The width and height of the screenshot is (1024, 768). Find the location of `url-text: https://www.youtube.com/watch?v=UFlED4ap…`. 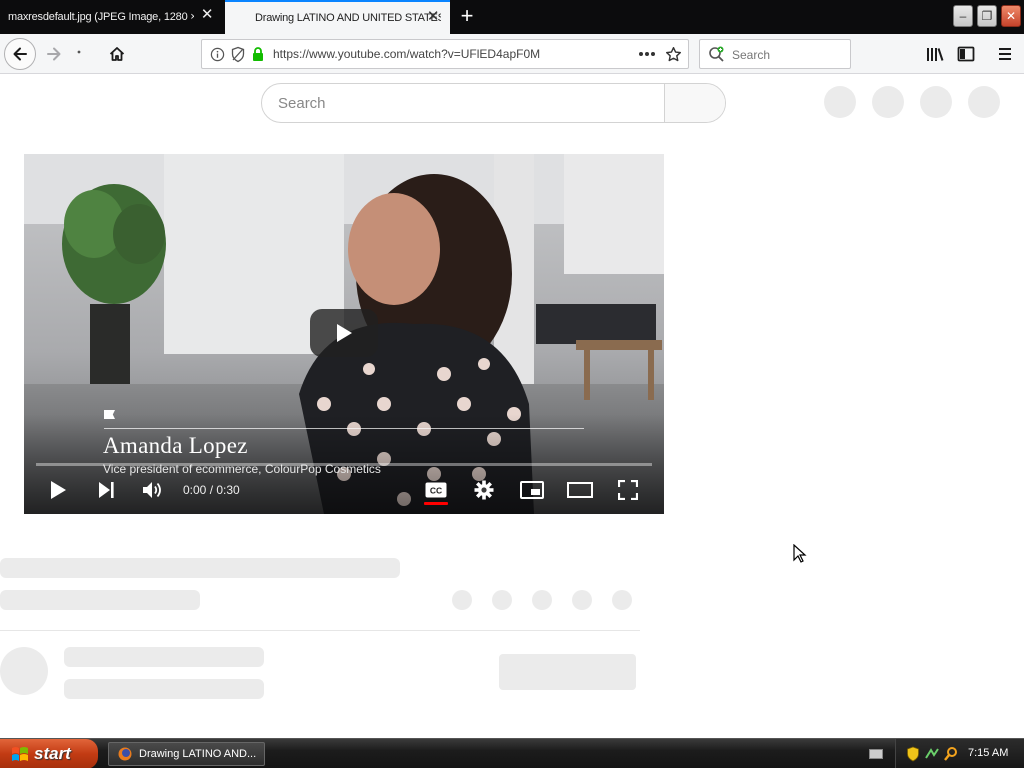

url-text: https://www.youtube.com/watch?v=UFlED4ap… is located at coordinates (407, 54).